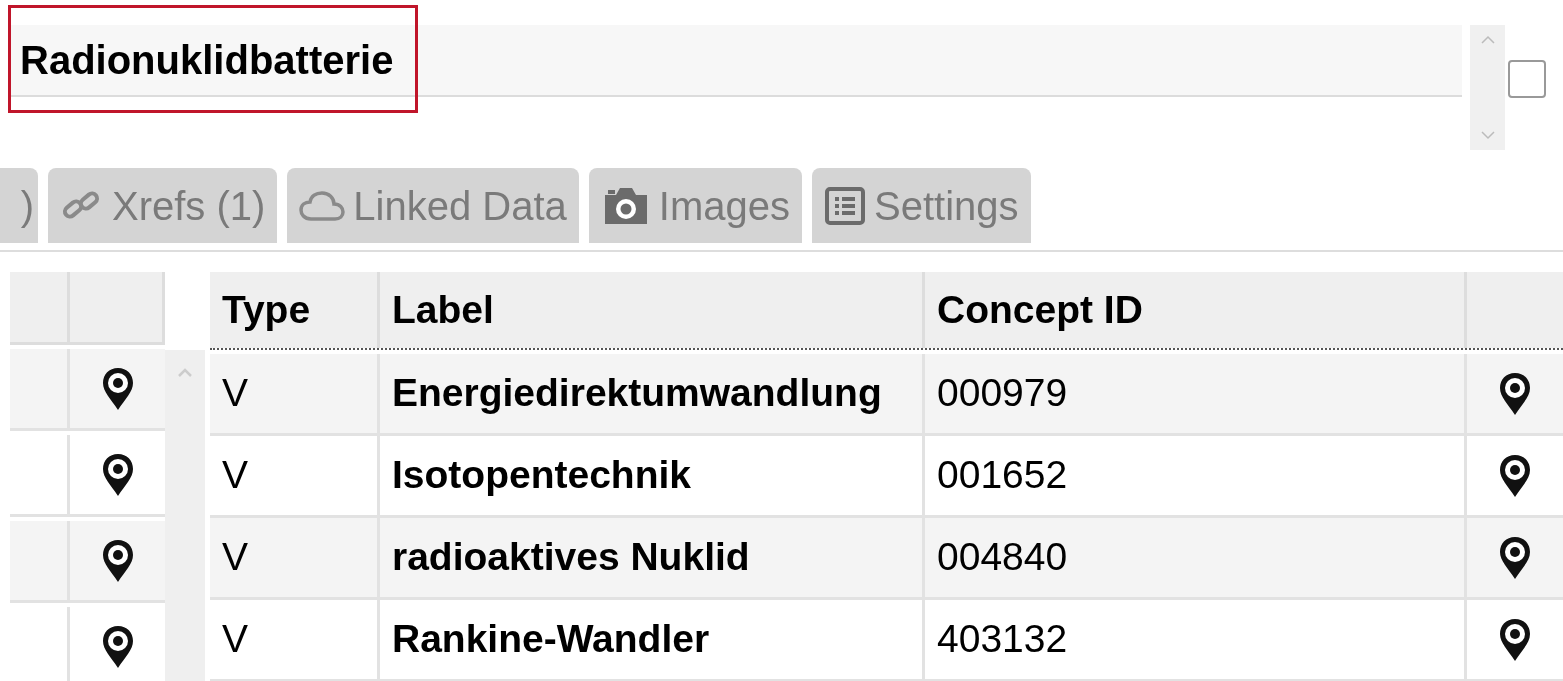 Image resolution: width=1563 pixels, height=681 pixels. Describe the element at coordinates (652, 557) in the screenshot. I see `table-cell: radioaktives Nuklid` at that location.